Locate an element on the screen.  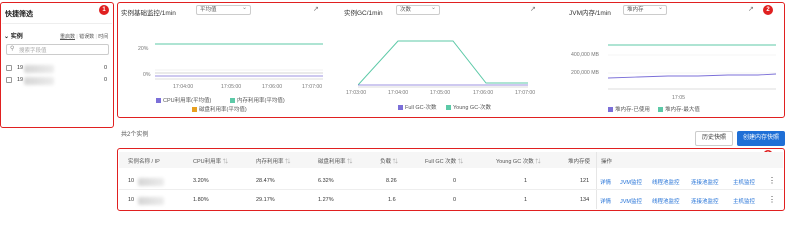
legend-mem: 内存利用率(平均值) is located at coordinates (257, 100).